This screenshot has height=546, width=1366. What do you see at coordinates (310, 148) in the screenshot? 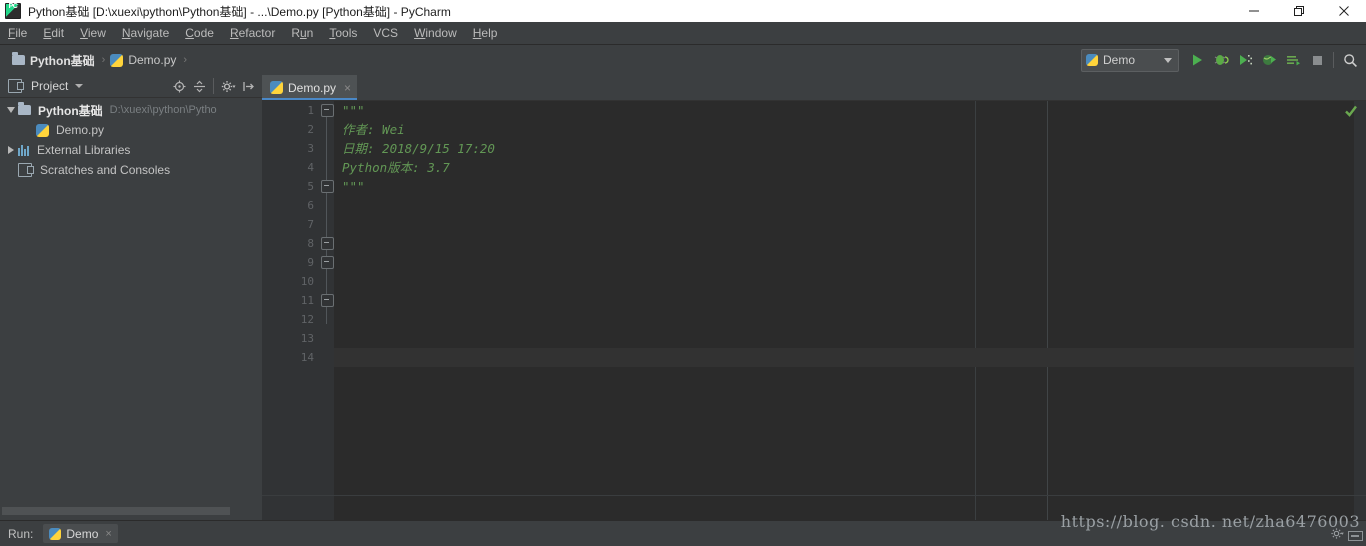
I see `line-number: 3` at bounding box center [310, 148].